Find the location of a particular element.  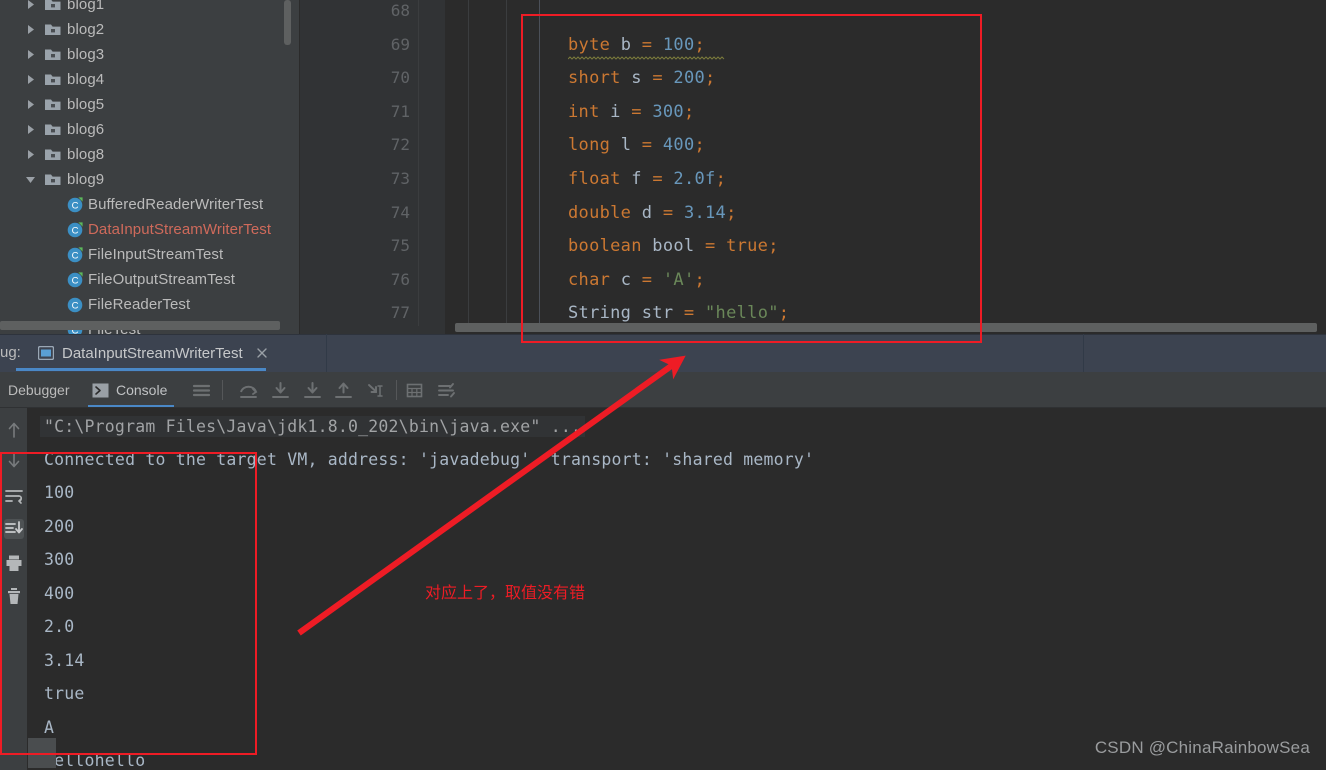

soft-wrap-lines-icon is located at coordinates (14, 496).